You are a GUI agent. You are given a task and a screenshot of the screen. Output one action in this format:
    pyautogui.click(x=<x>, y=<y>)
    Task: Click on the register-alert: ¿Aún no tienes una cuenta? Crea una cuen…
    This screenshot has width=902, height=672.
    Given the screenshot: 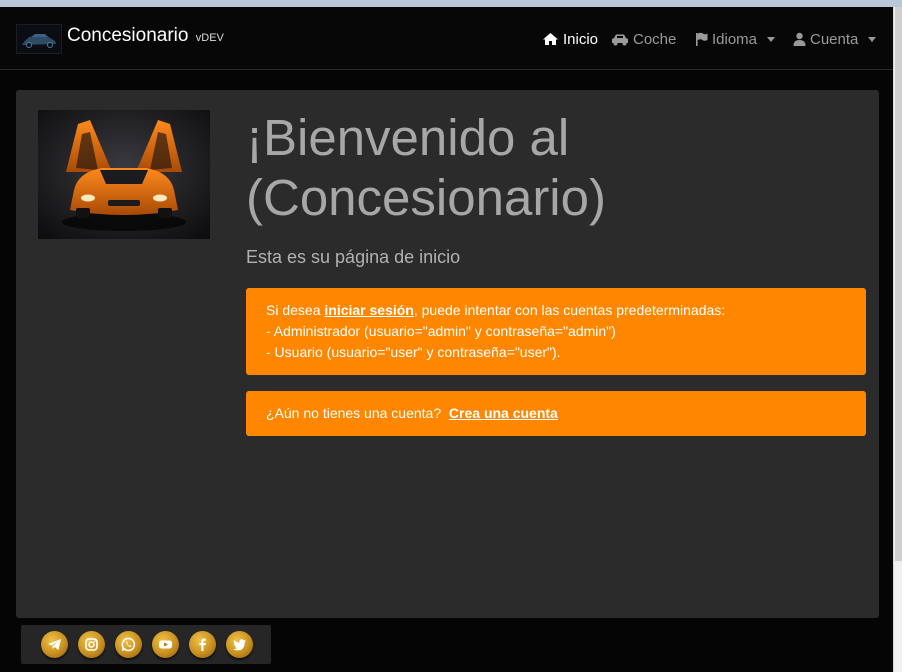 What is the action you would take?
    pyautogui.click(x=556, y=413)
    